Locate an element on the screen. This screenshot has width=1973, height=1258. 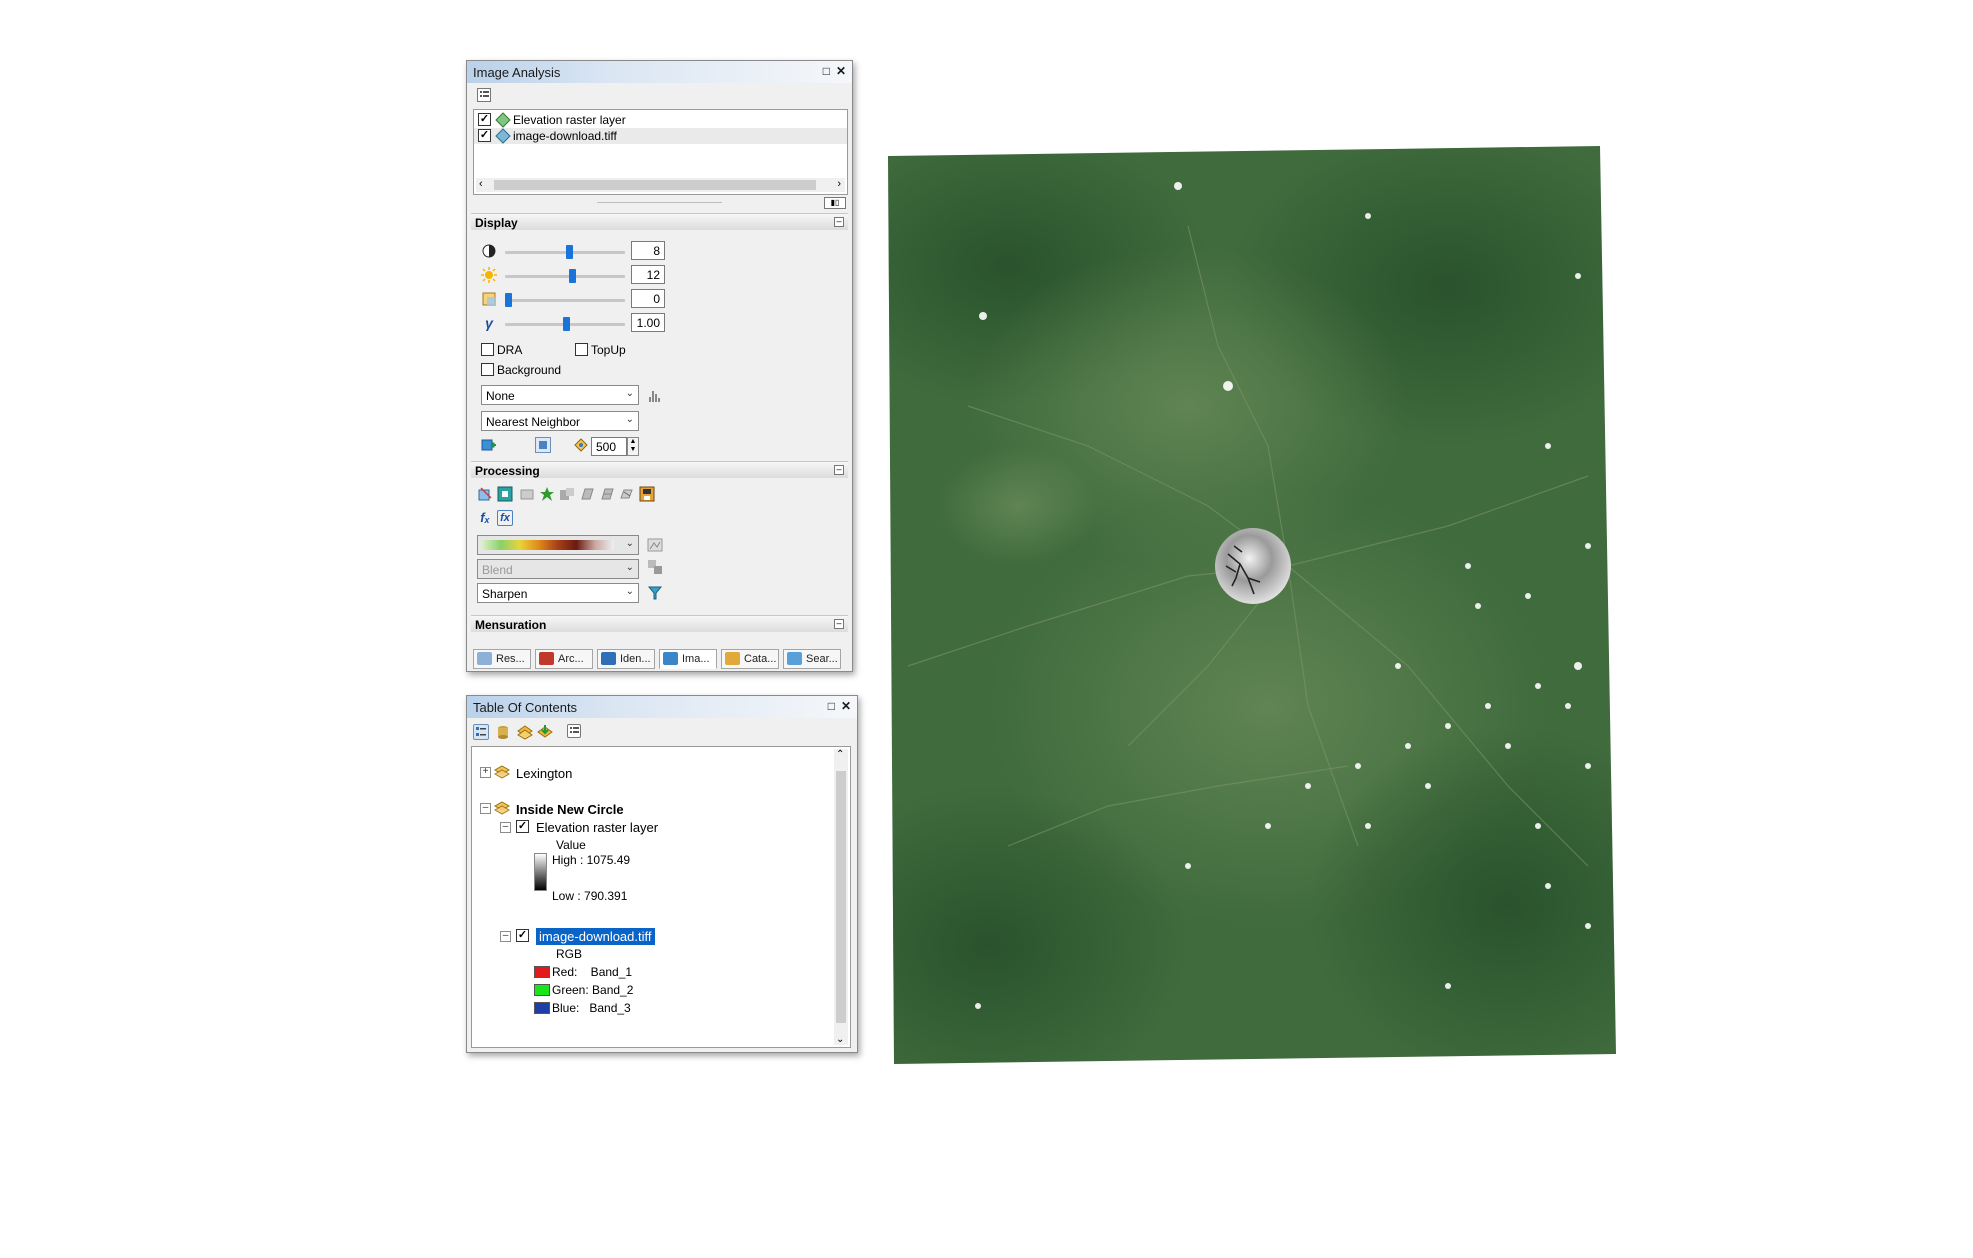
clip-icon is located at coordinates (485, 494).